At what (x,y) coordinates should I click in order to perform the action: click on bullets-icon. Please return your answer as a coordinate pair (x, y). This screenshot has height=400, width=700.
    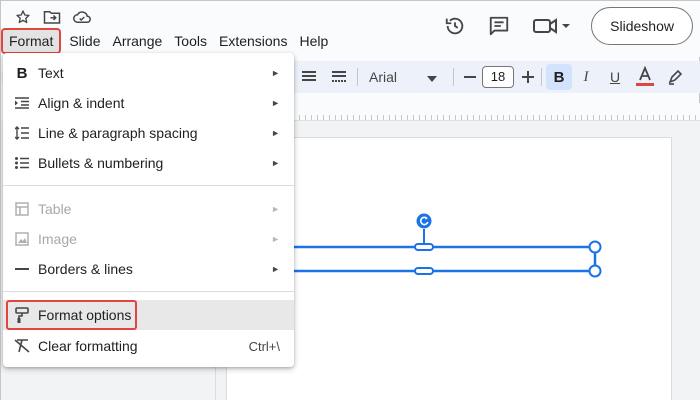
    Looking at the image, I should click on (22, 163).